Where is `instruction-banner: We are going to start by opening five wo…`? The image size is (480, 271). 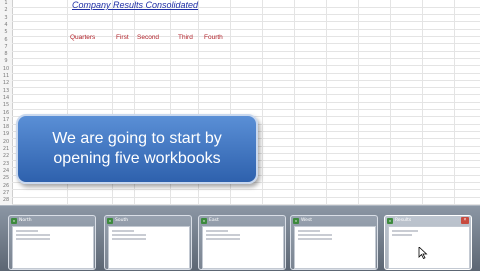 instruction-banner: We are going to start by opening five wo… is located at coordinates (137, 149).